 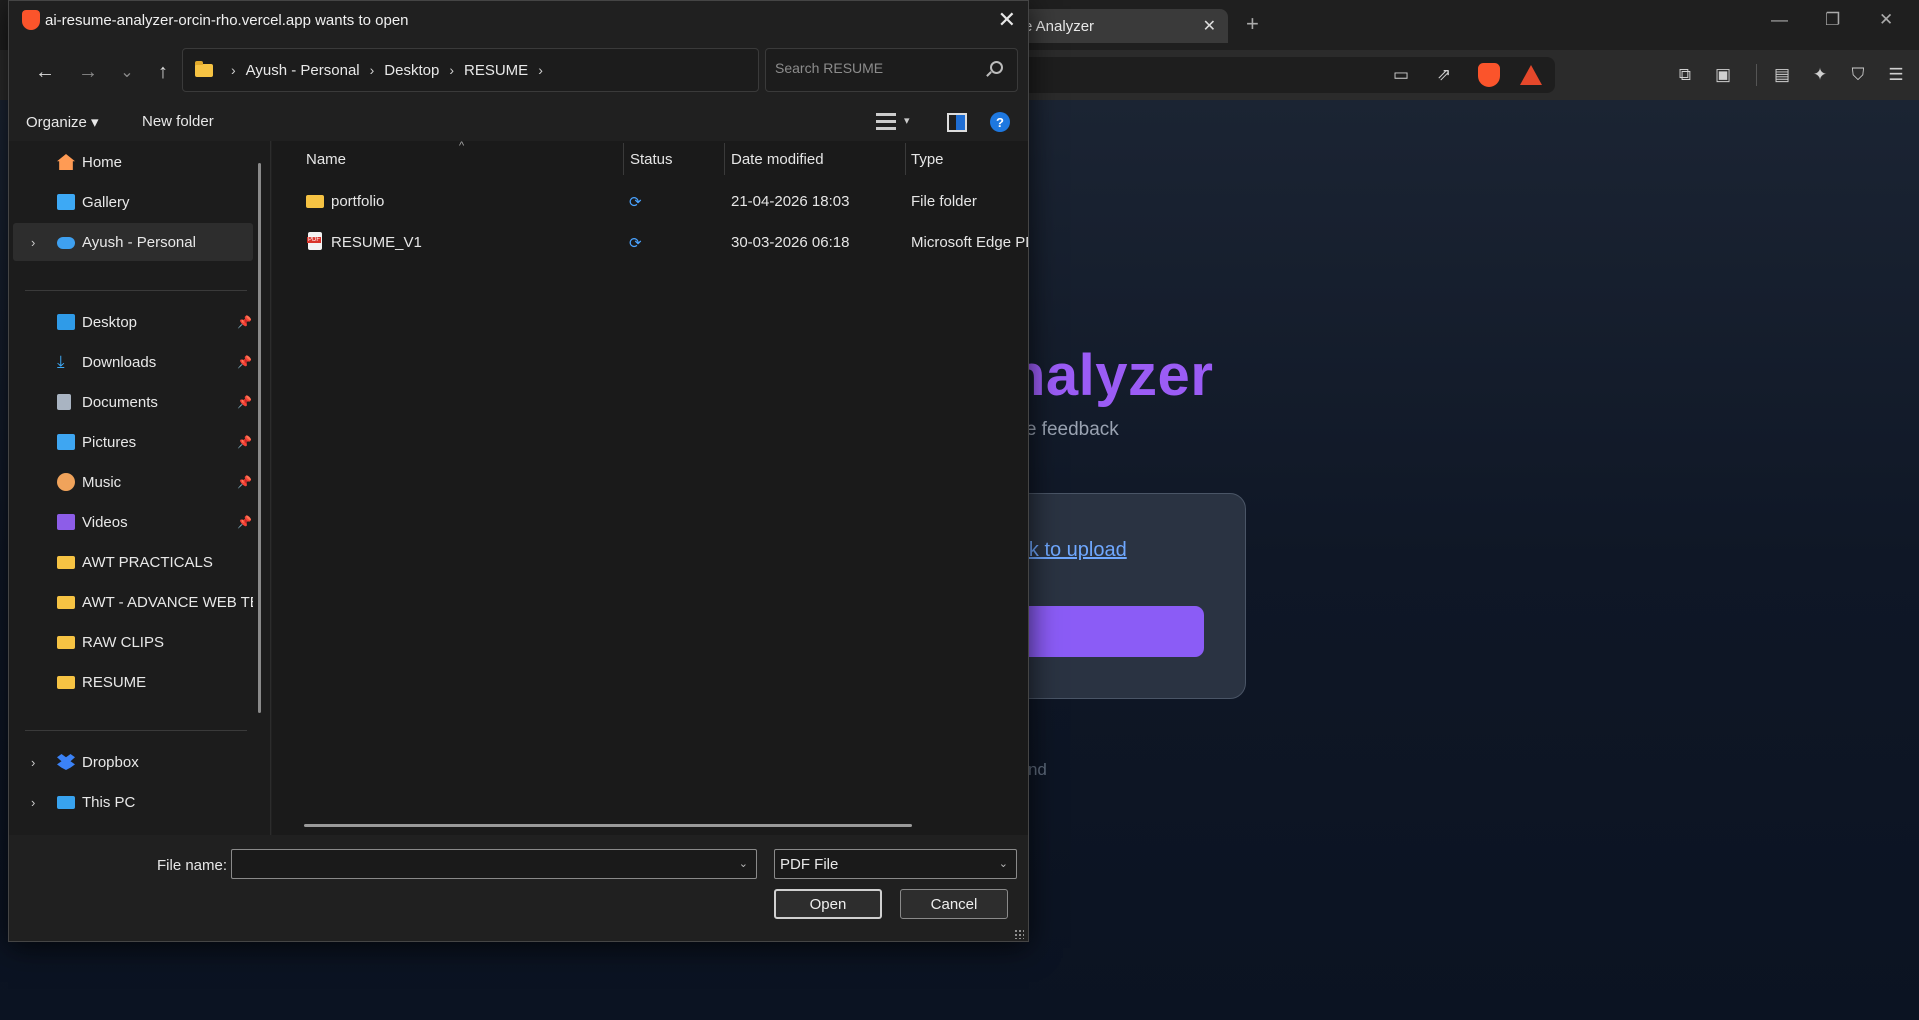 I want to click on sidebar-item-documents: Documents 📌, so click(x=133, y=402).